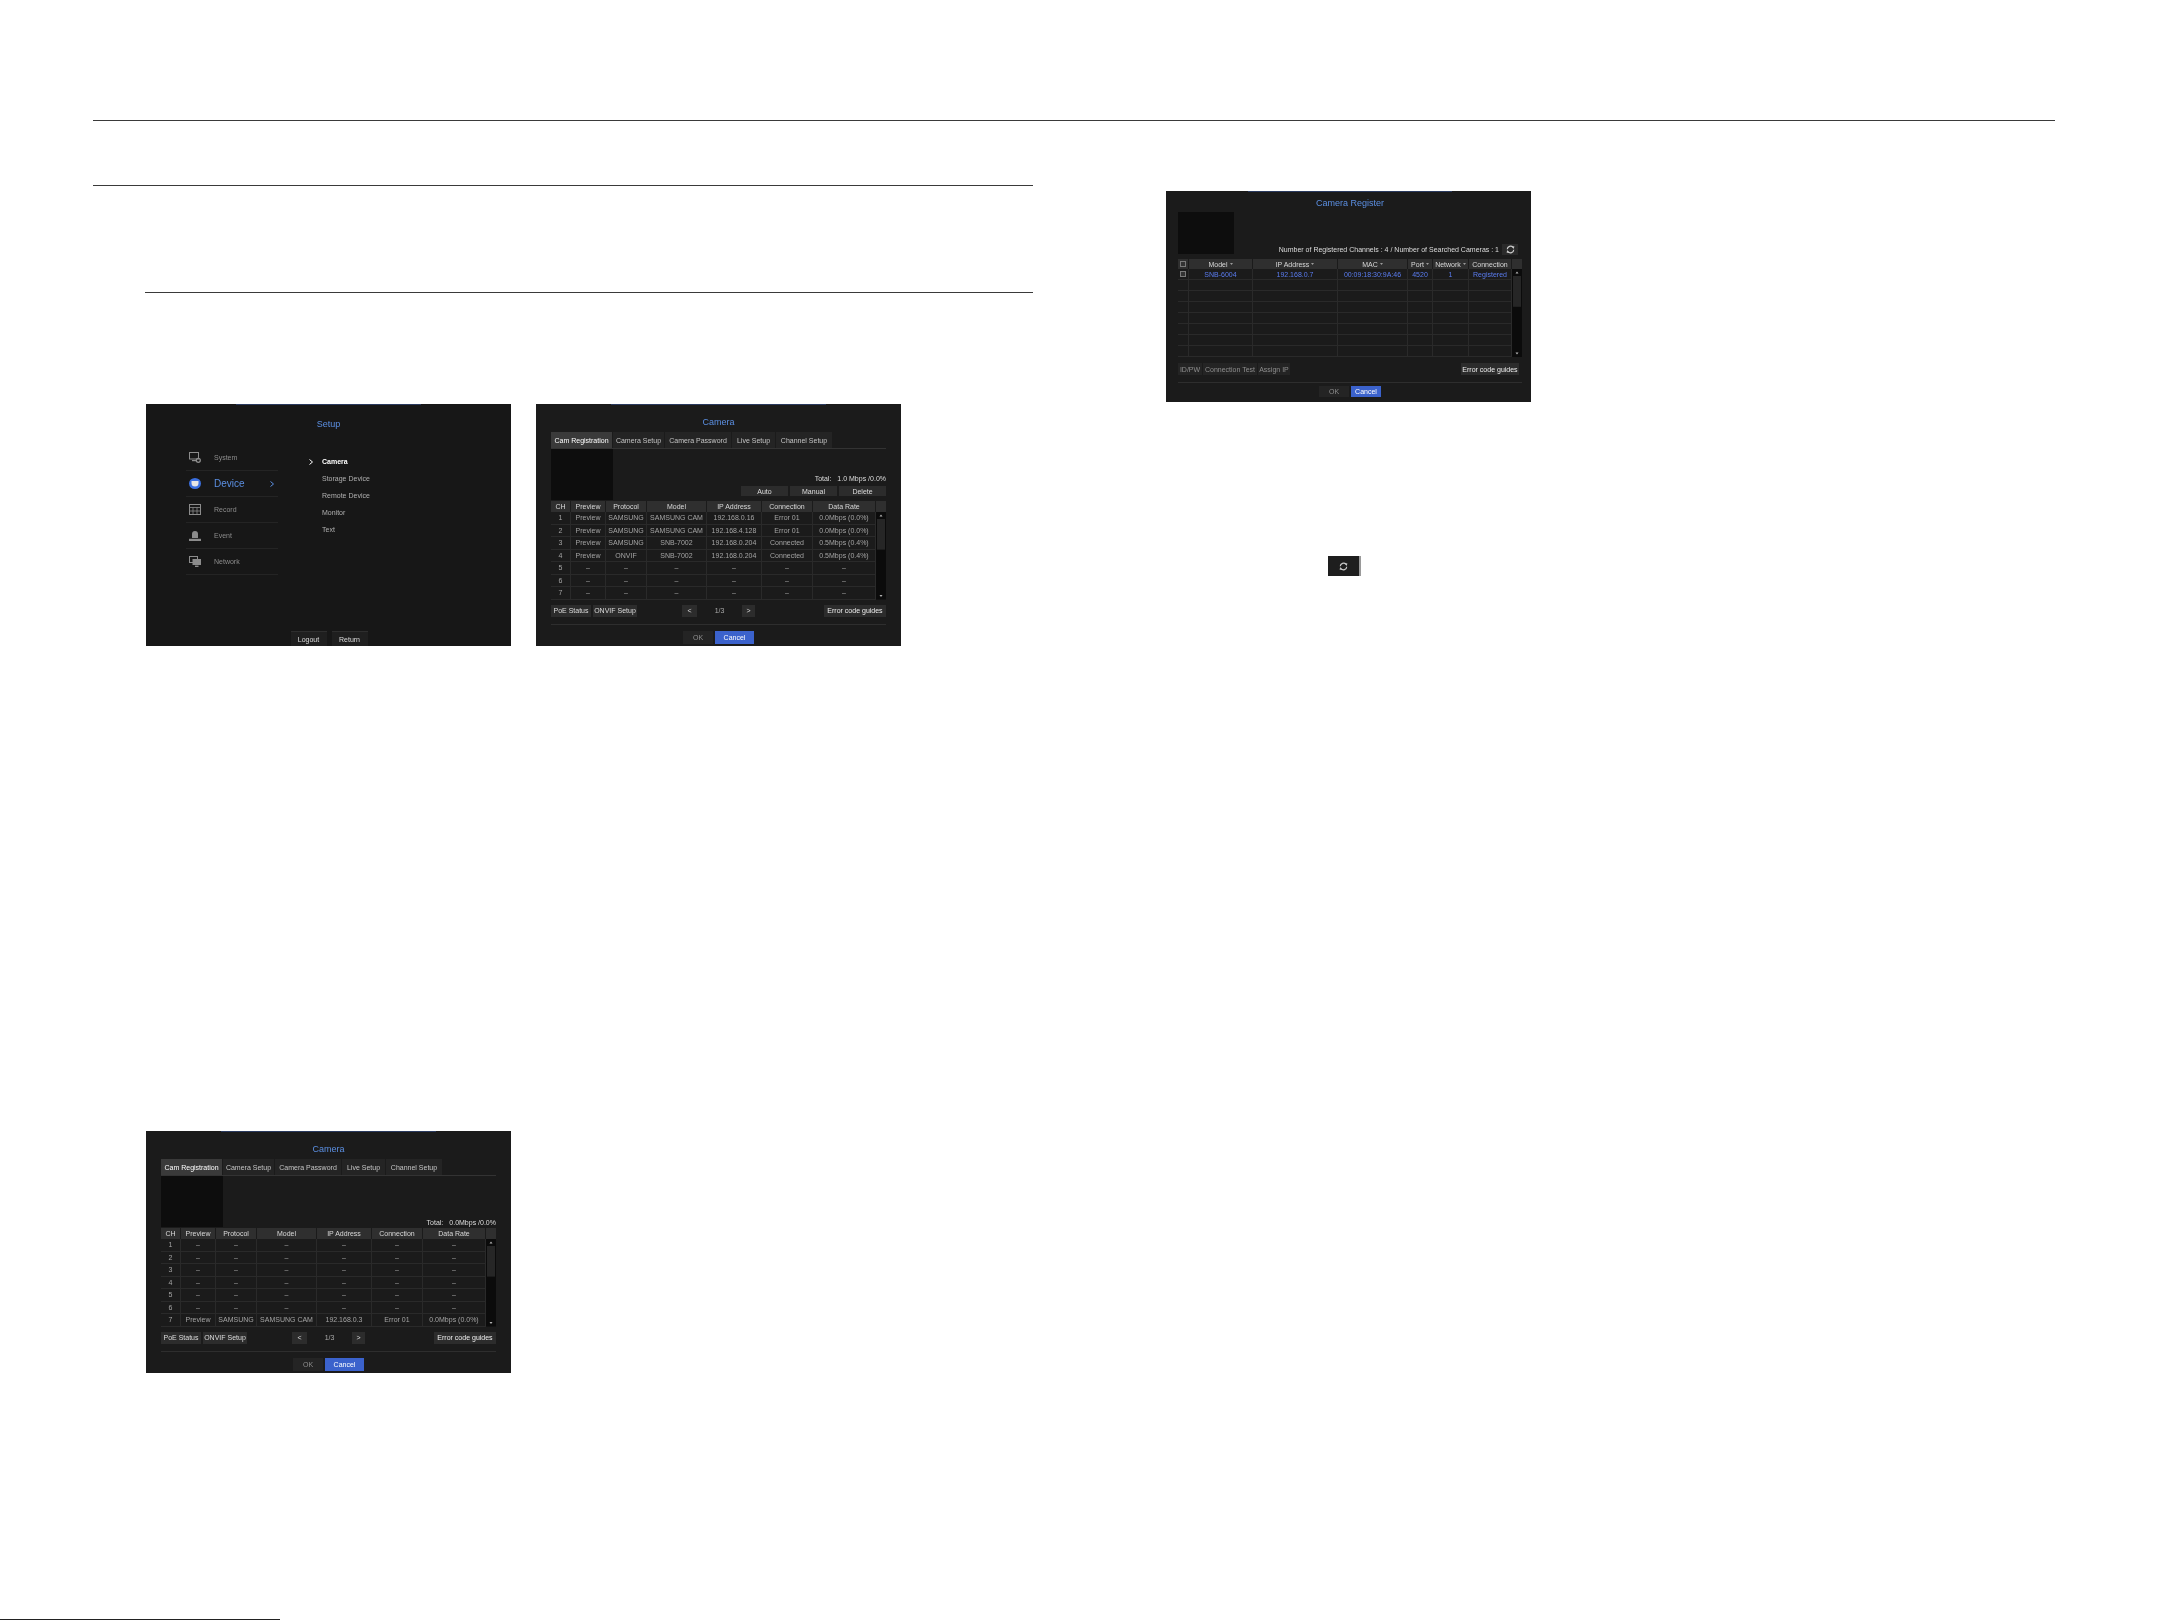 The height and width of the screenshot is (1620, 2168). Describe the element at coordinates (232, 484) in the screenshot. I see `menu-item: Device` at that location.